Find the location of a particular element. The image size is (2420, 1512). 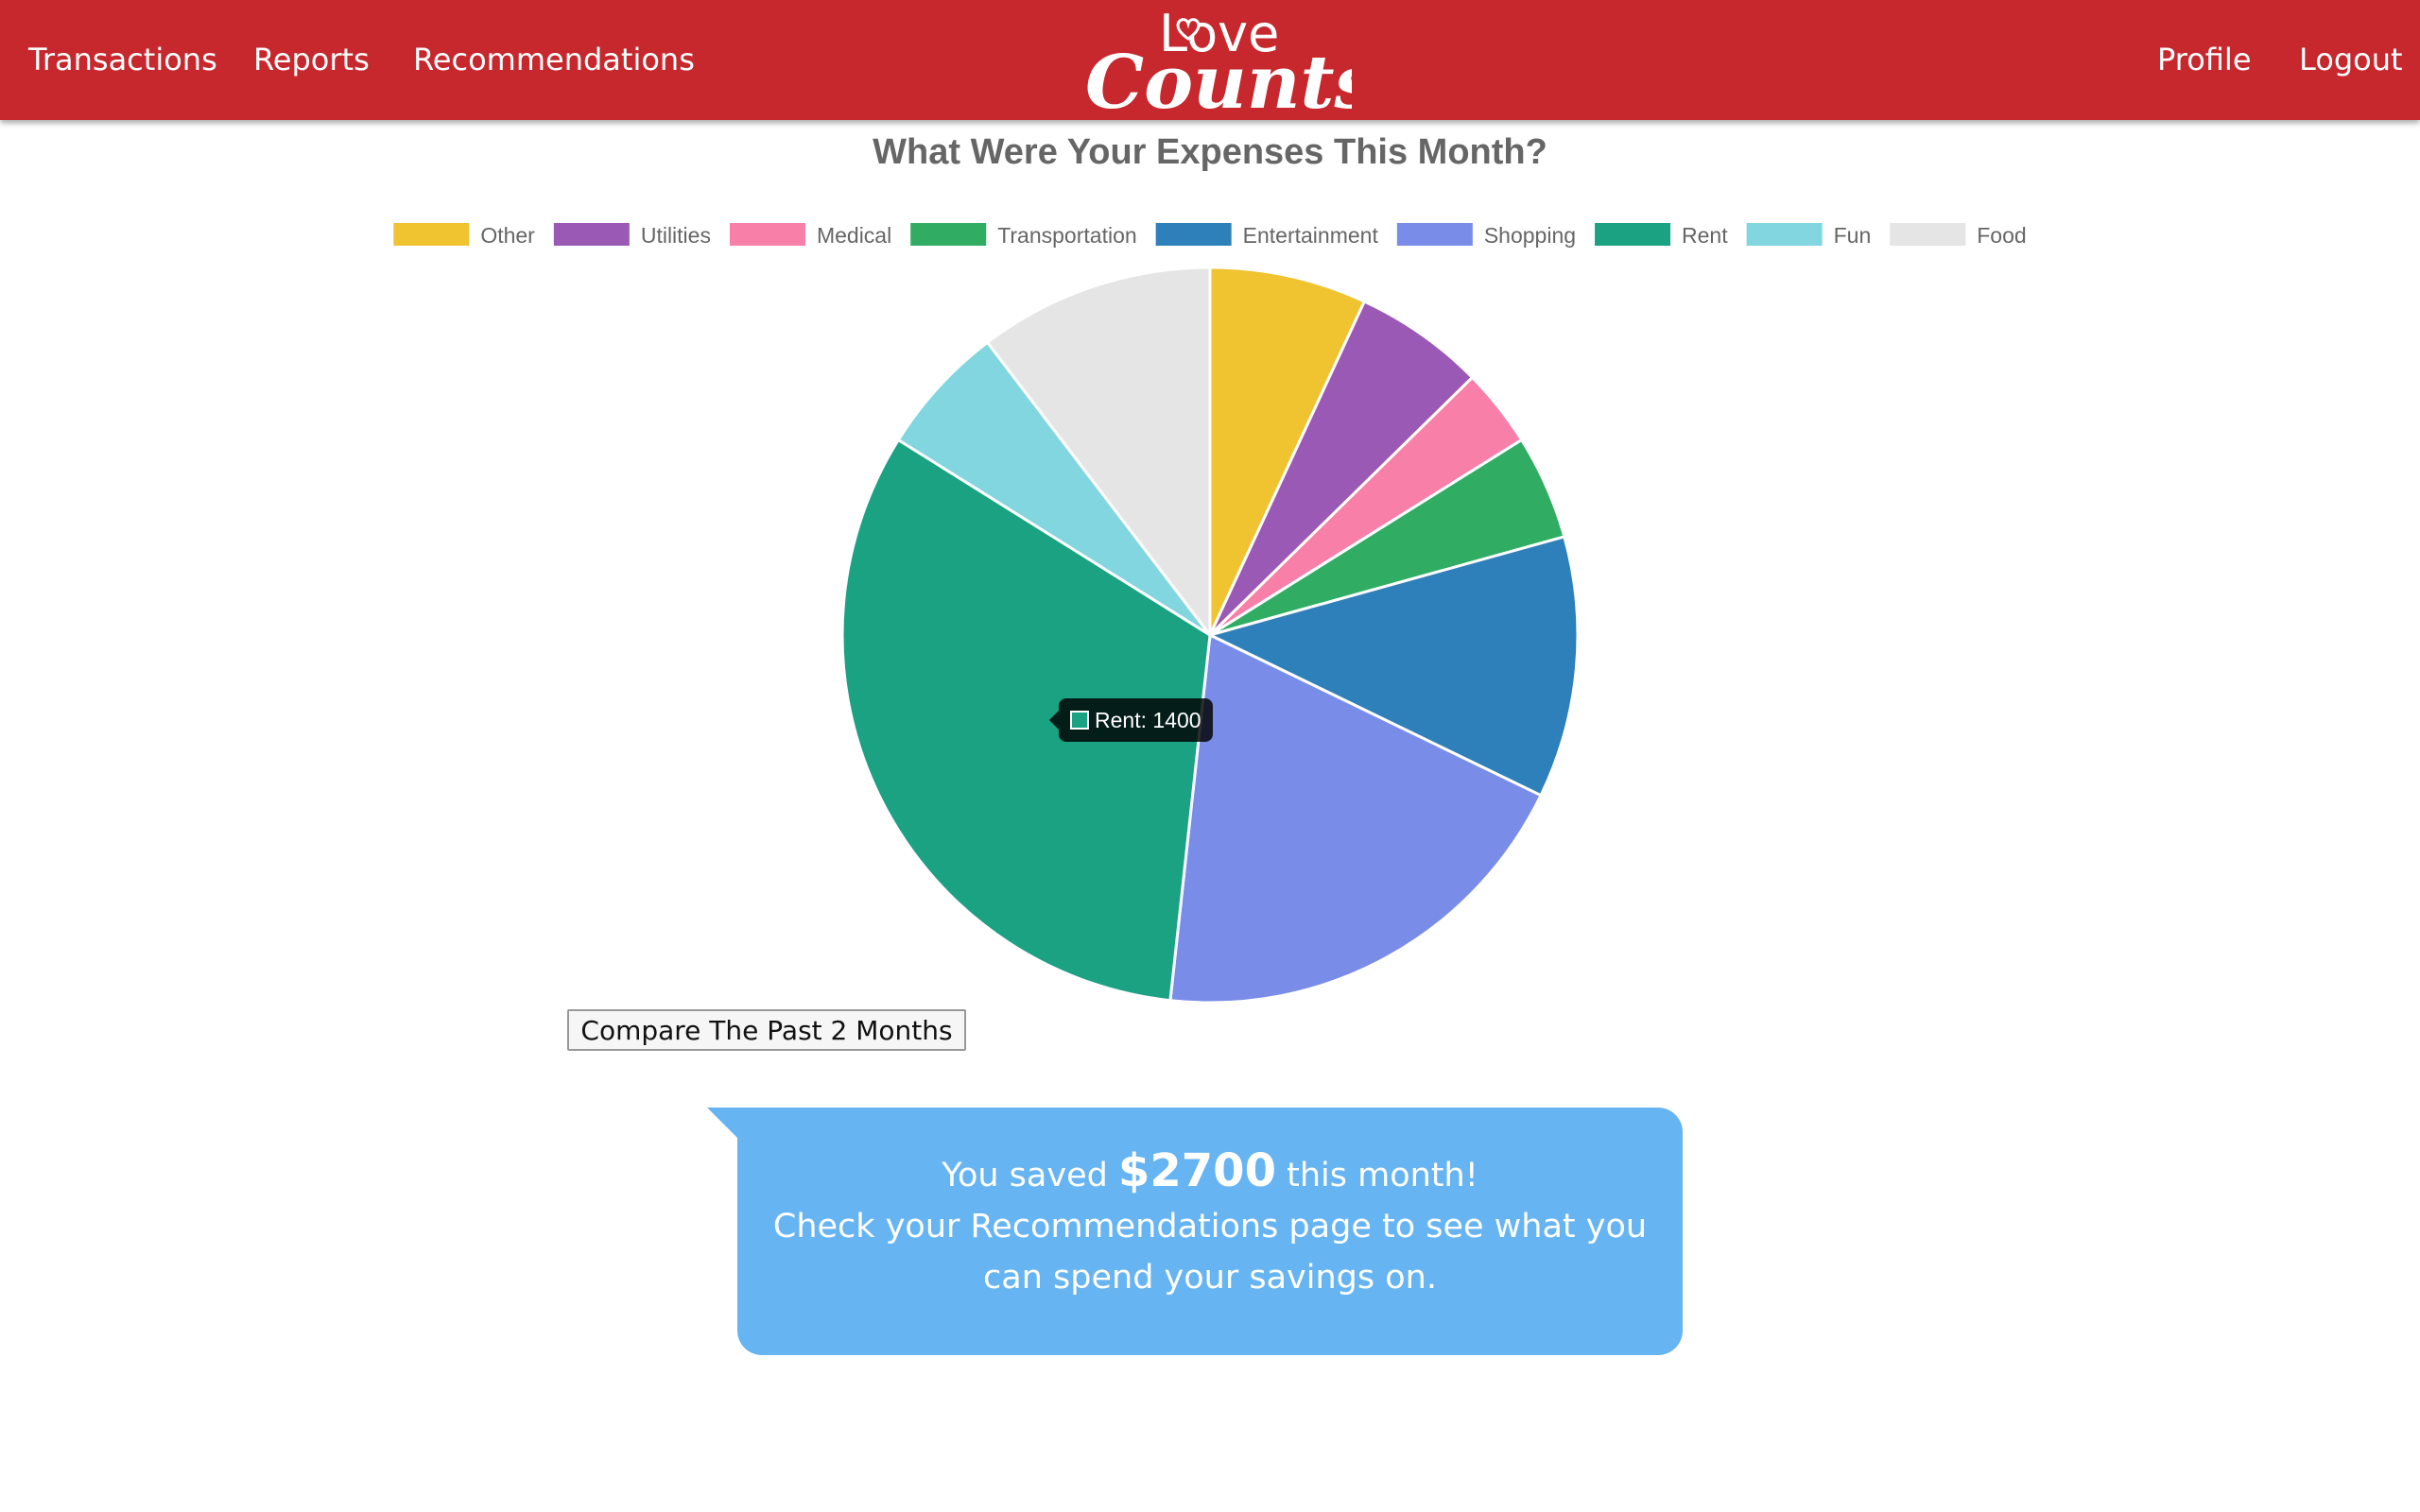

legend-item-rent: Rent is located at coordinates (1661, 235).